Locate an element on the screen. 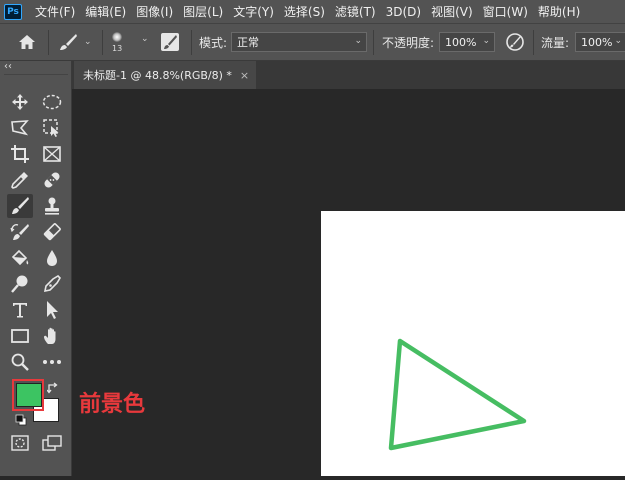  rectangle-icon is located at coordinates (20, 336).